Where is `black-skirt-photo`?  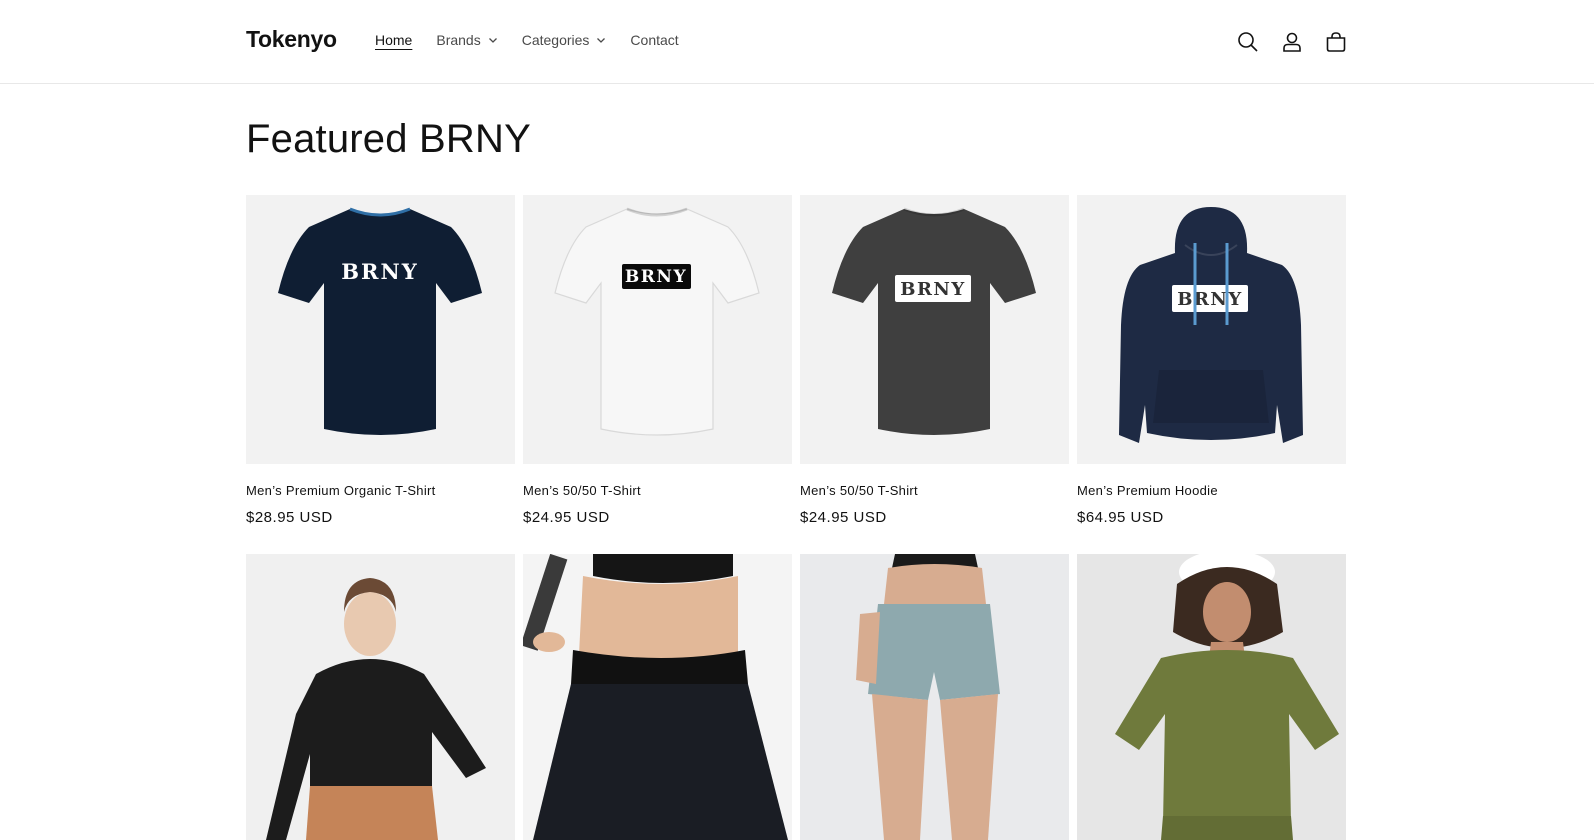
black-skirt-photo is located at coordinates (657, 697).